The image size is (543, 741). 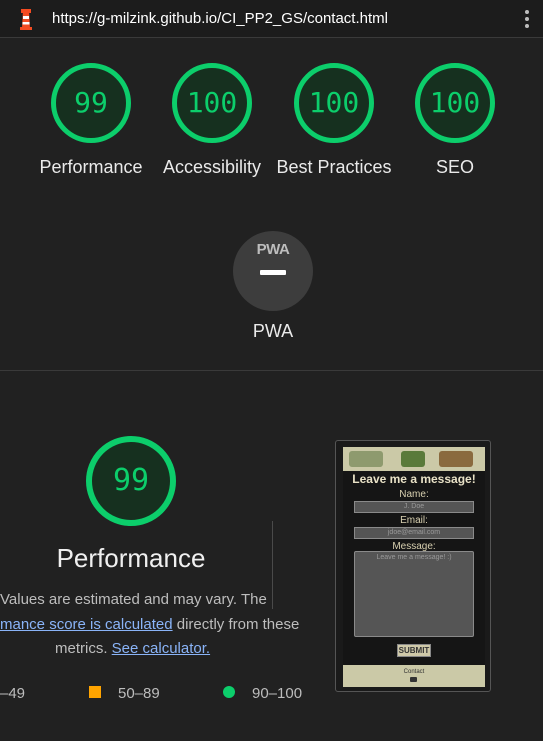 I want to click on score-calculation-link: mance score is calculated, so click(x=86, y=624).